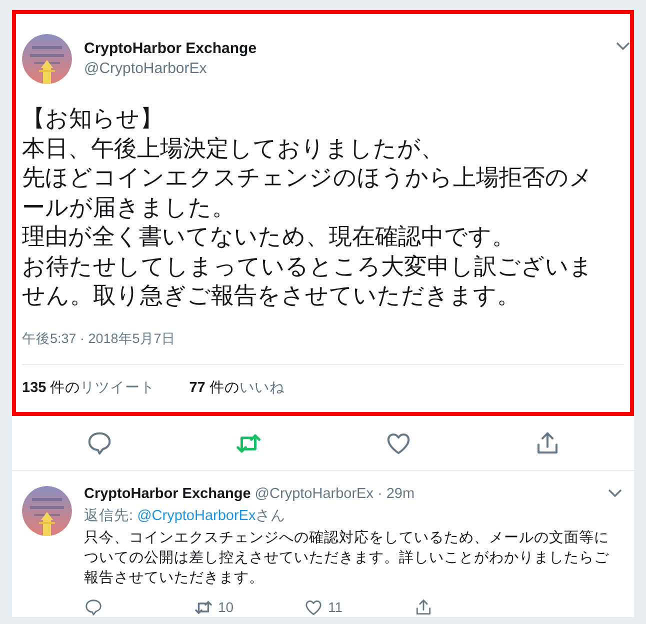 The image size is (646, 624). What do you see at coordinates (400, 494) in the screenshot?
I see `time-ago: 29m` at bounding box center [400, 494].